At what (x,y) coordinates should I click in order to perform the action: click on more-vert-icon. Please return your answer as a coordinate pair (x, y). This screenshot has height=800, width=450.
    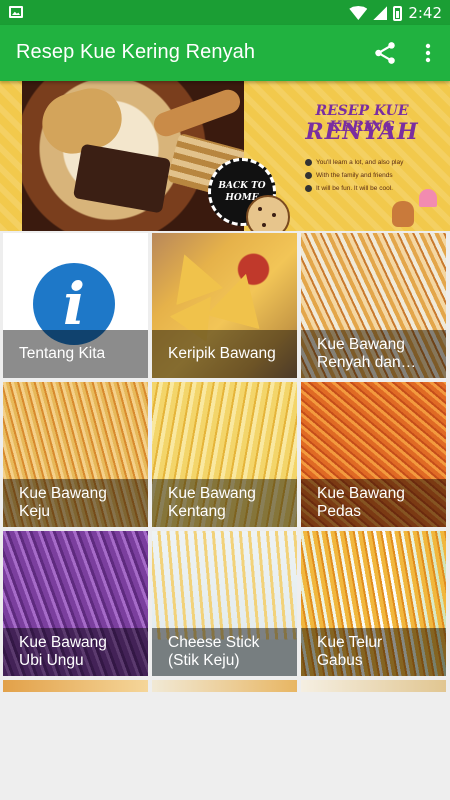
    Looking at the image, I should click on (428, 53).